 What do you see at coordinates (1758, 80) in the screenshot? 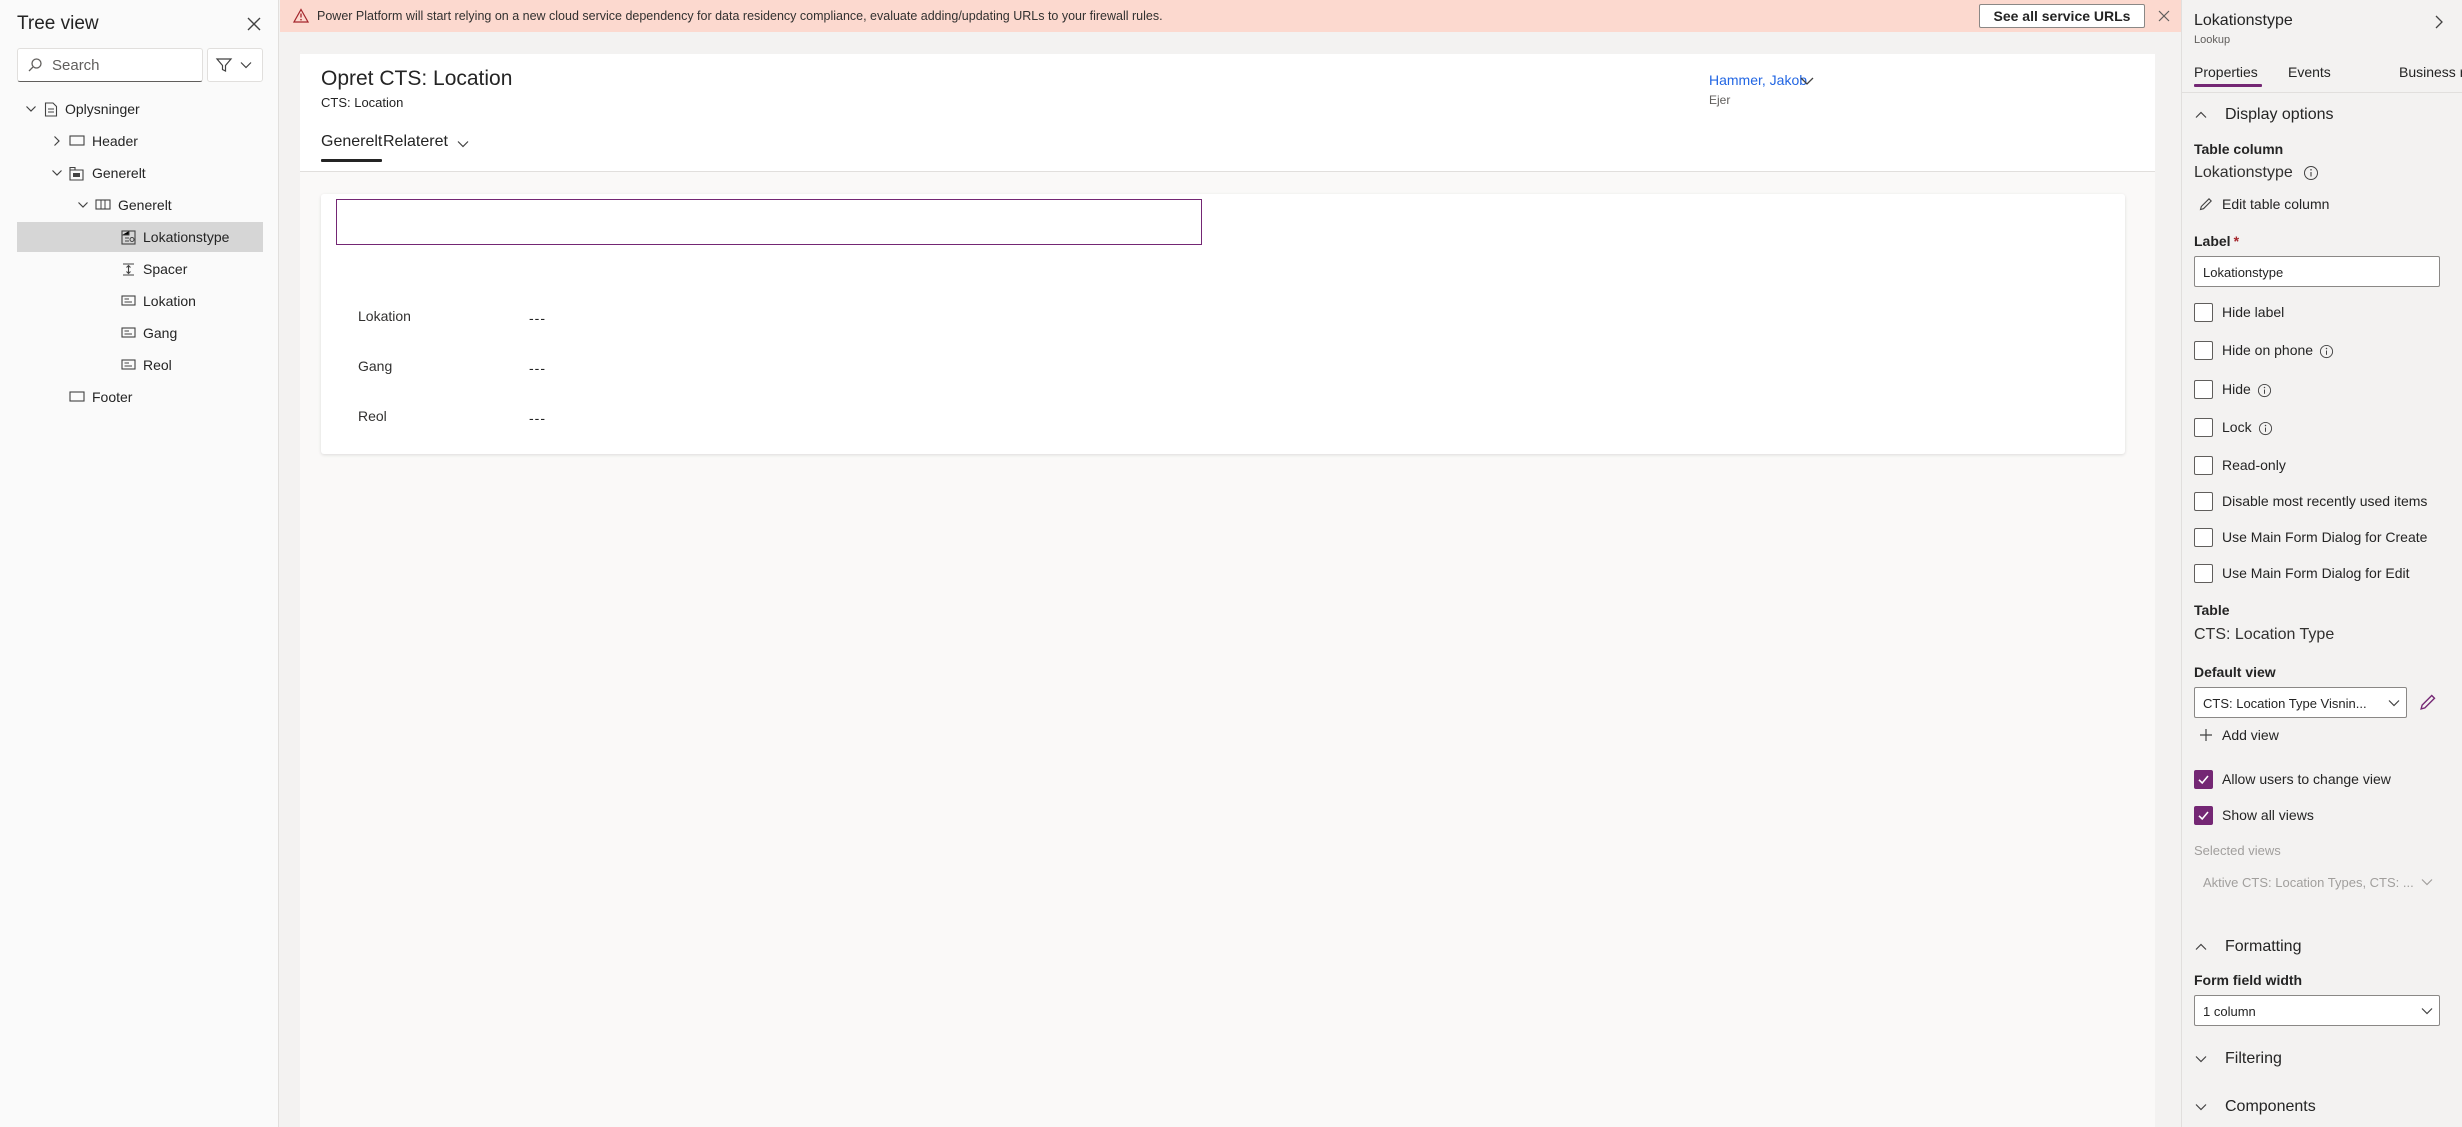
I see `owner-name-link: Hammer, Jakob` at bounding box center [1758, 80].